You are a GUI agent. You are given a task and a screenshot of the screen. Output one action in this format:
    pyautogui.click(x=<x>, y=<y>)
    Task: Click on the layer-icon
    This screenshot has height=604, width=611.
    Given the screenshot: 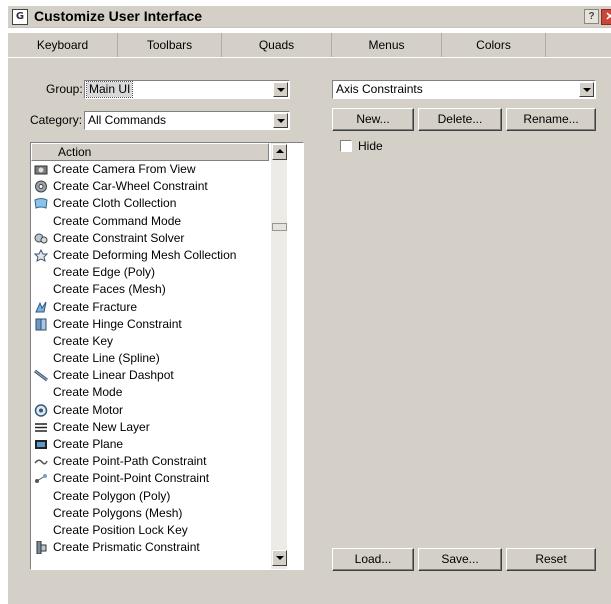 What is the action you would take?
    pyautogui.click(x=41, y=427)
    